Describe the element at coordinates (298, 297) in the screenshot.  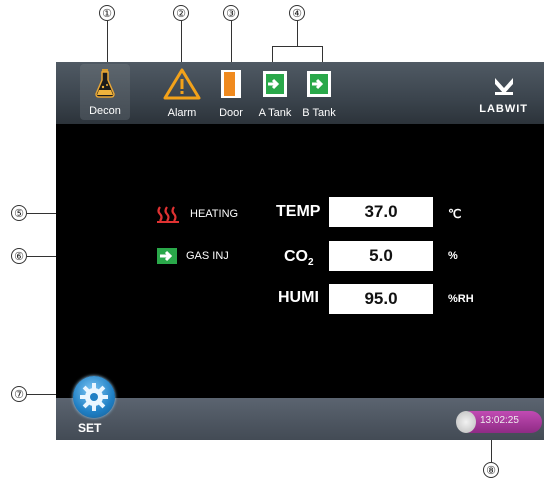
I see `humi-label: HUMI` at that location.